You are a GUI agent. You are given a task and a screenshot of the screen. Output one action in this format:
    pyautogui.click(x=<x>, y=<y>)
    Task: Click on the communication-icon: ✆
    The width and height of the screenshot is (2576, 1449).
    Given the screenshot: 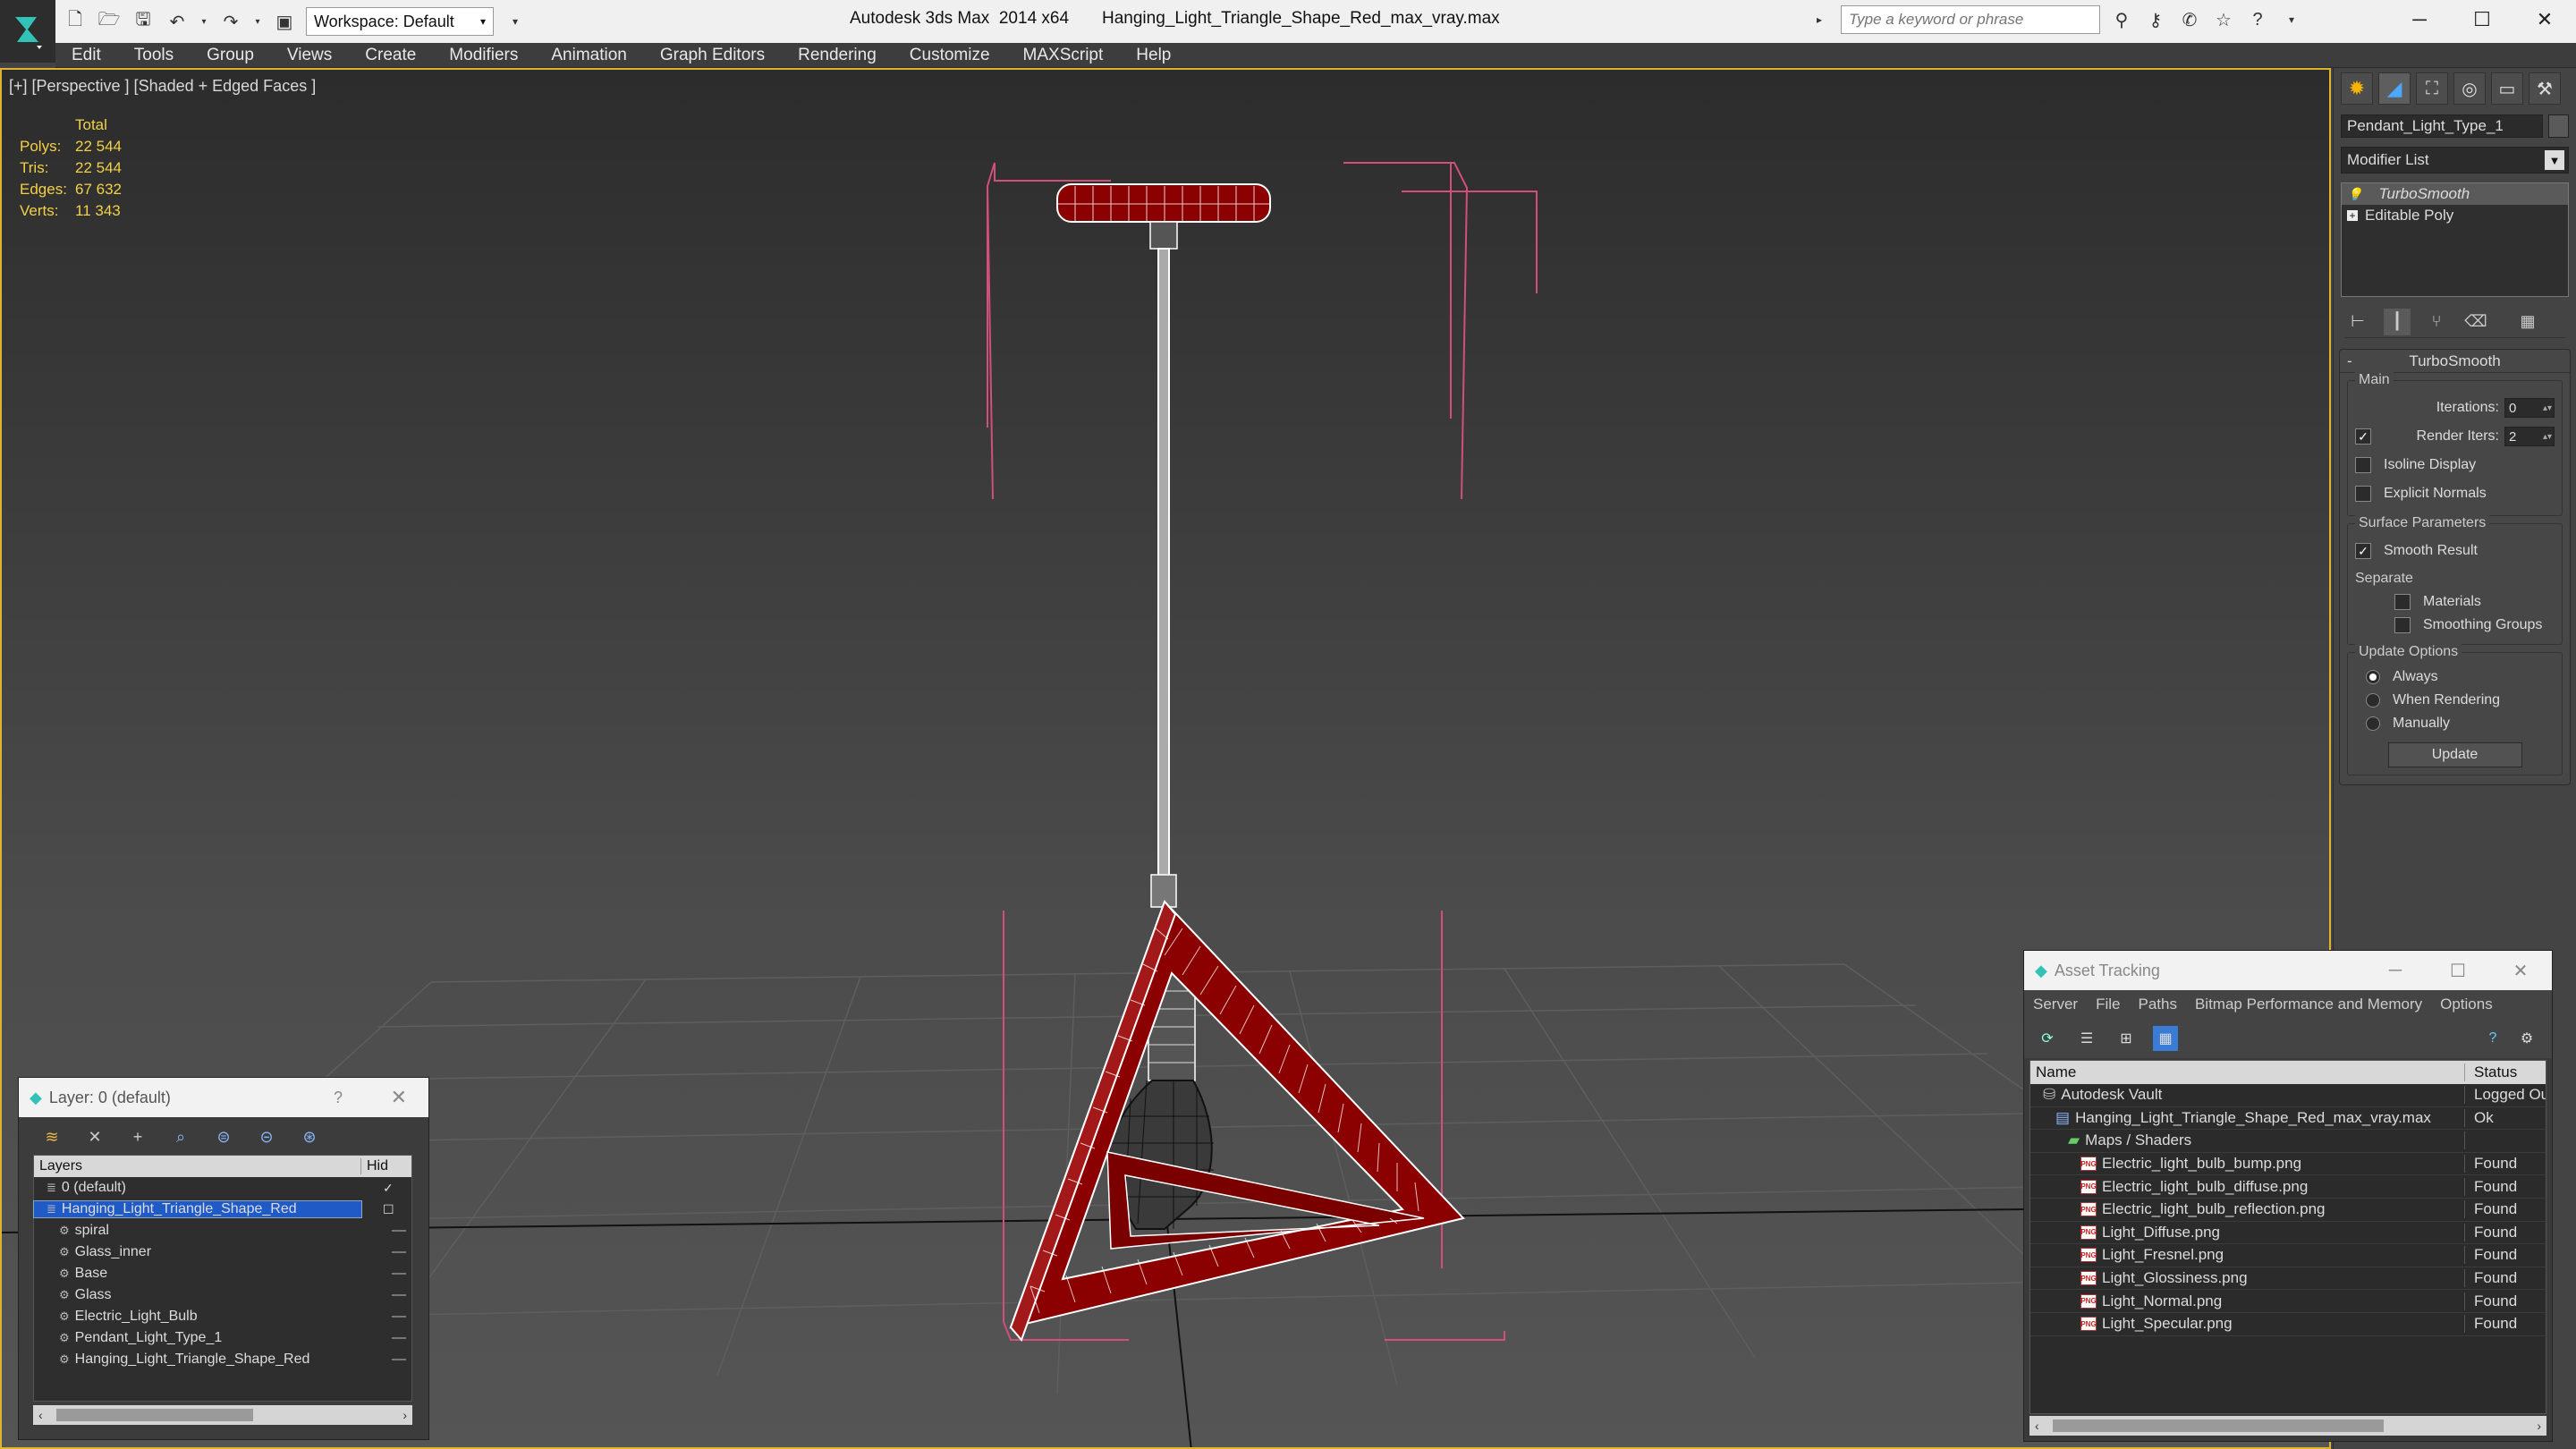 What is the action you would take?
    pyautogui.click(x=2189, y=19)
    